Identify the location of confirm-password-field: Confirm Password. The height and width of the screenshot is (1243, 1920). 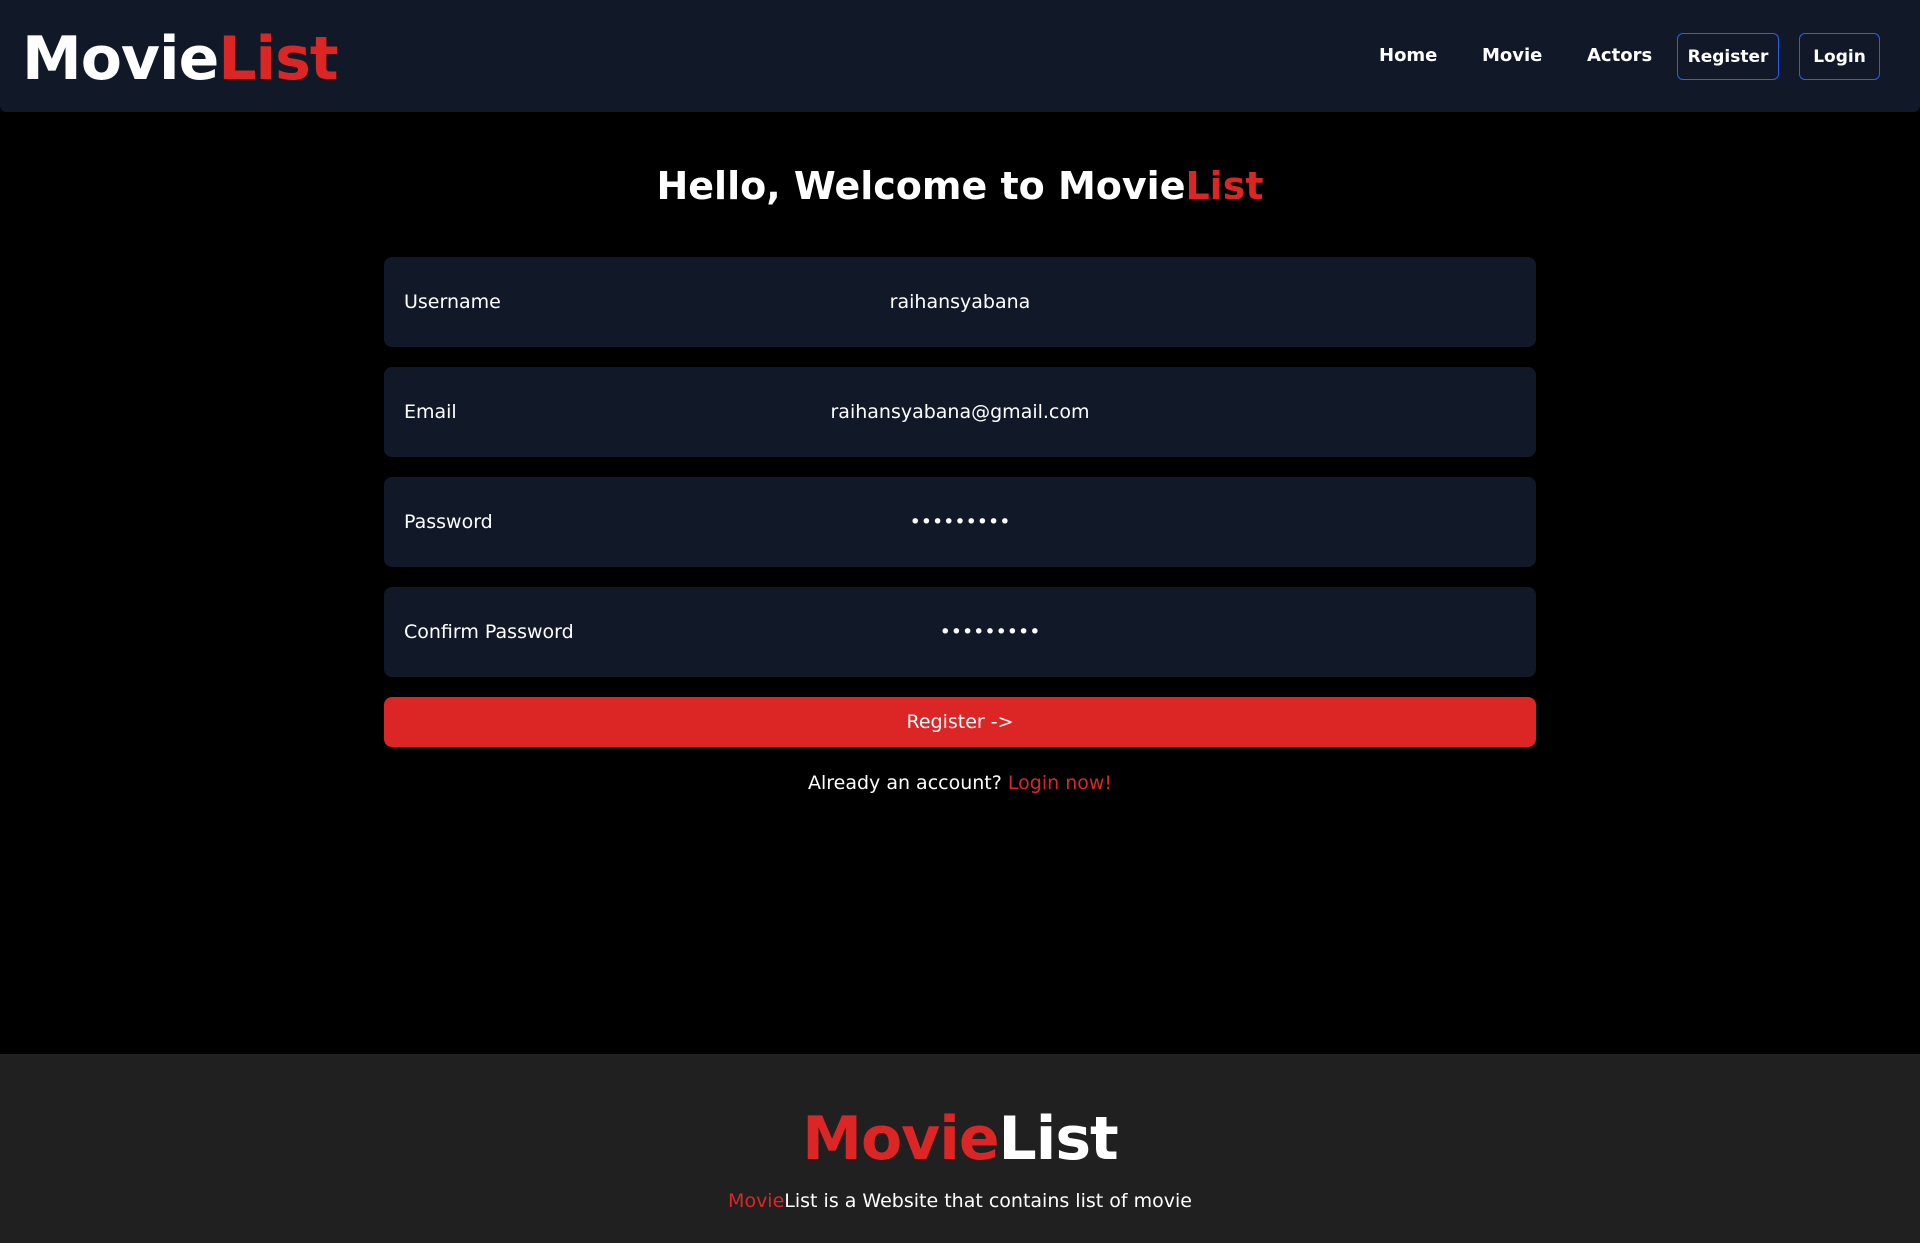
(960, 632).